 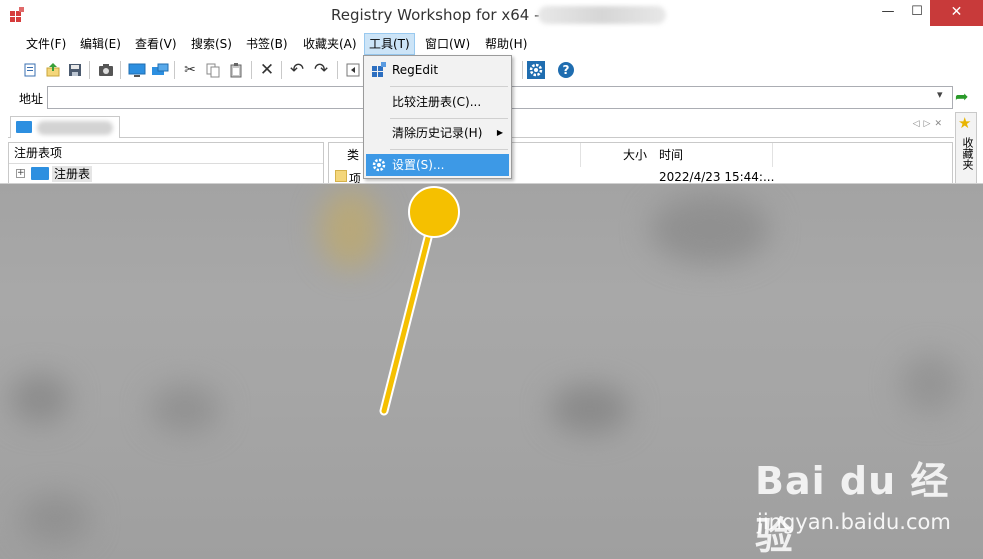 I want to click on regedit-icon, so click(x=379, y=69).